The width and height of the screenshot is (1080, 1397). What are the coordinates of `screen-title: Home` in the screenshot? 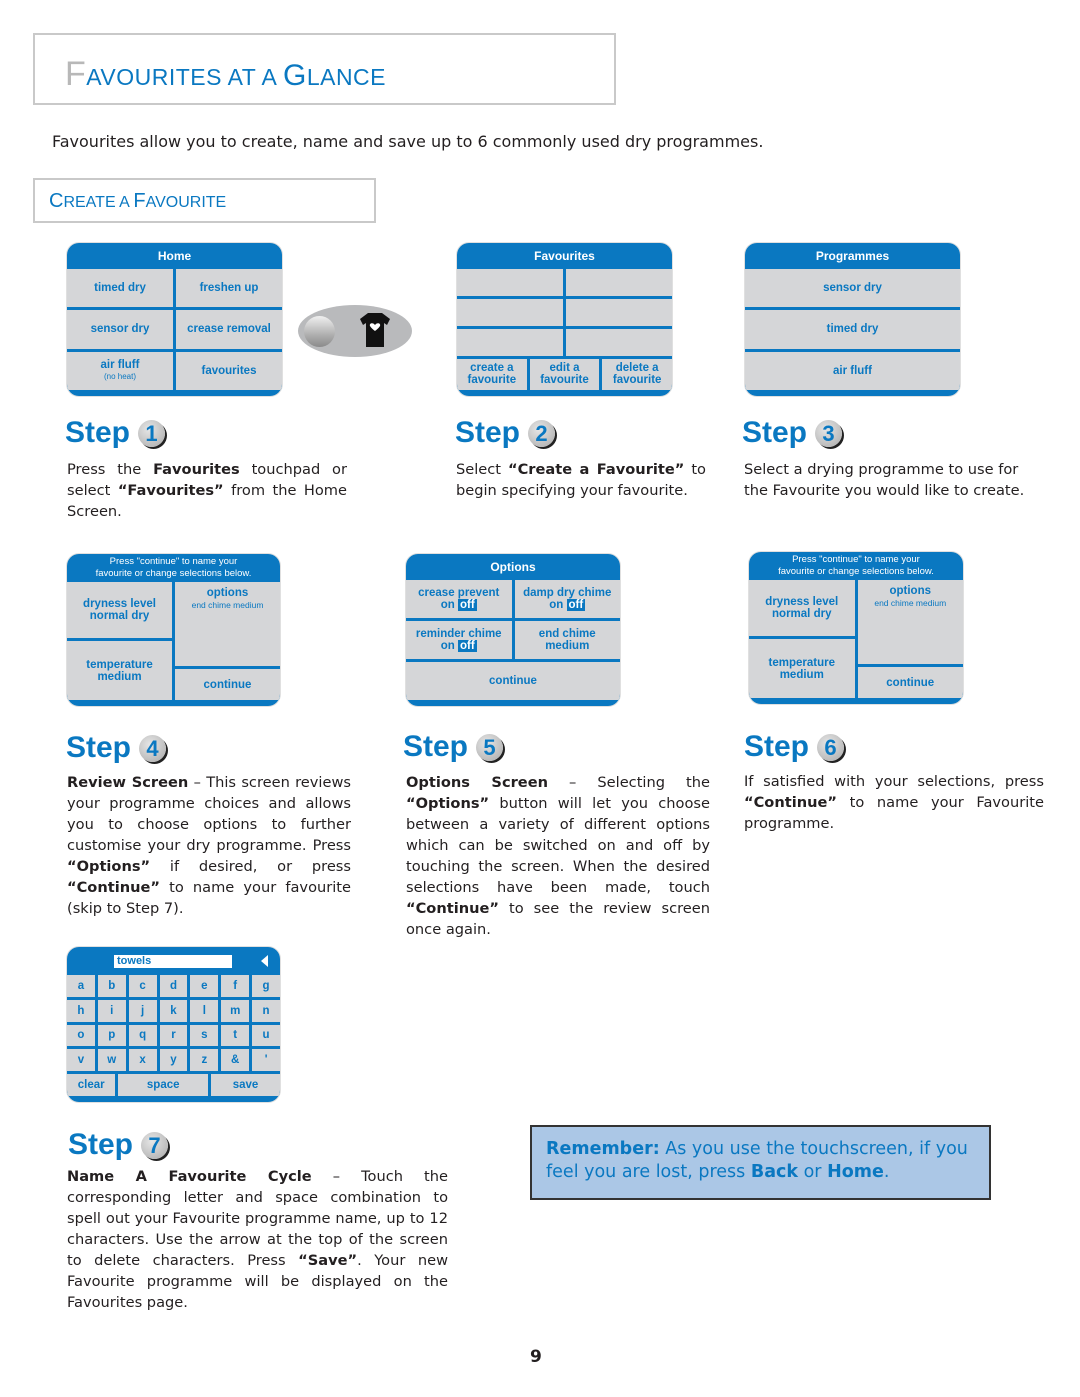 It's located at (174, 256).